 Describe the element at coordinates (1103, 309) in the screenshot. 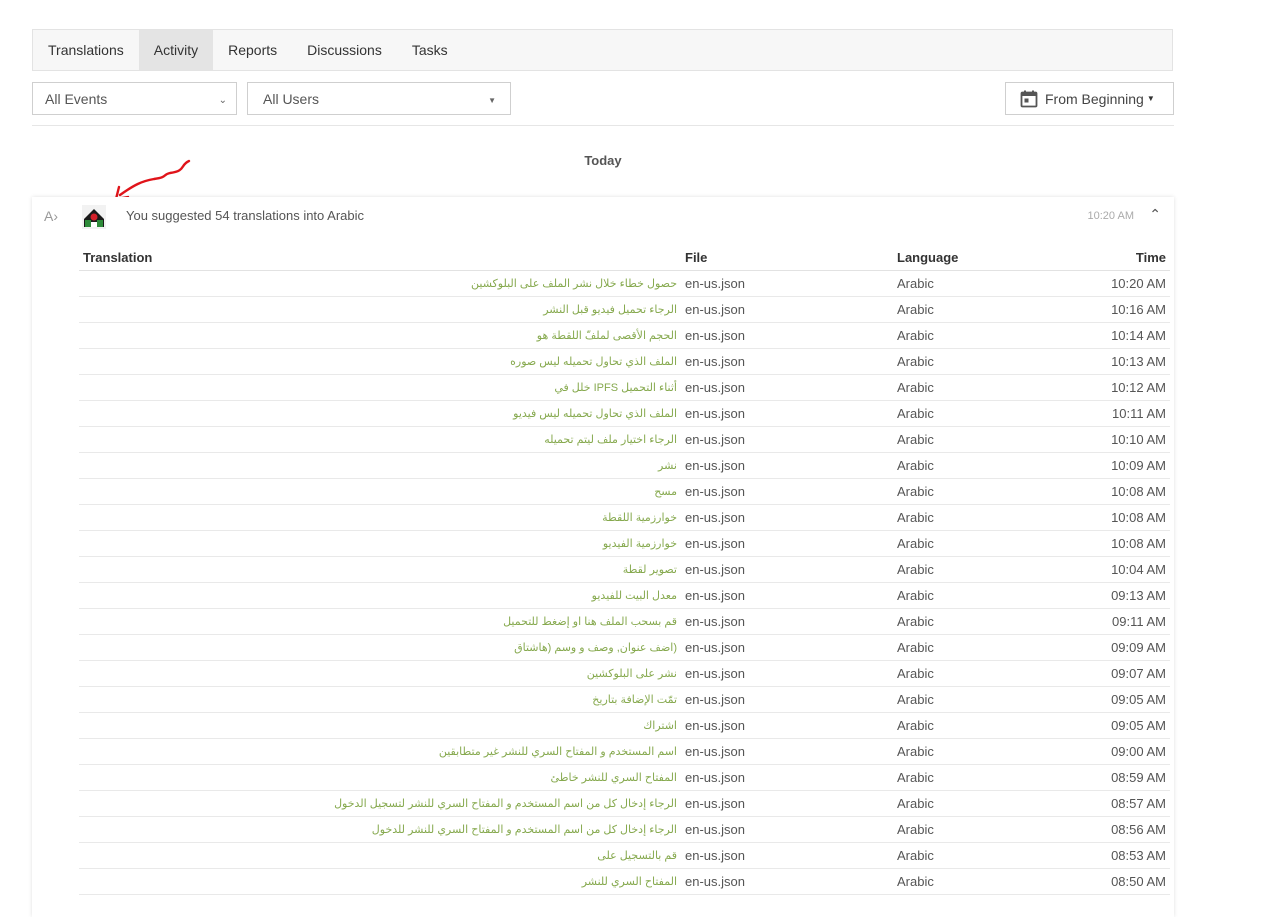

I see `time-cell: 10:16 AM` at that location.